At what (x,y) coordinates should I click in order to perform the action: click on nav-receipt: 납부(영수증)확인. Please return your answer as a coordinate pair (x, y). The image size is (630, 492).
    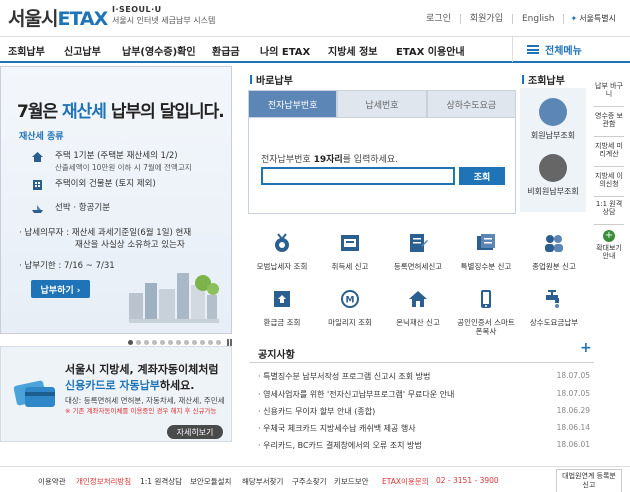
    Looking at the image, I should click on (159, 50).